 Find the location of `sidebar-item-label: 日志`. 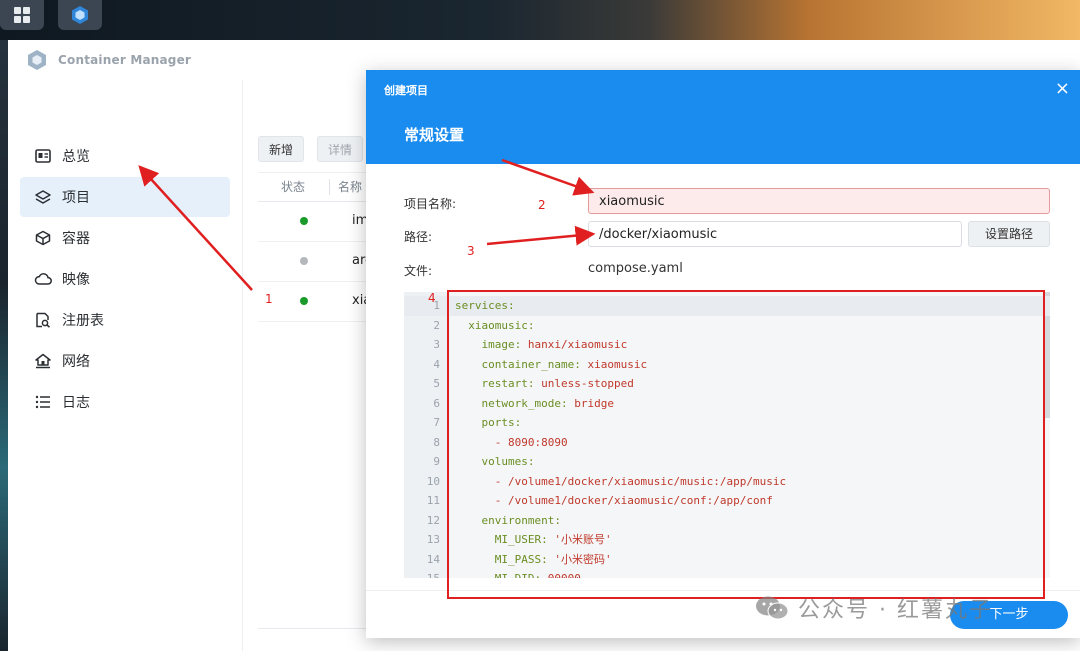

sidebar-item-label: 日志 is located at coordinates (76, 403).